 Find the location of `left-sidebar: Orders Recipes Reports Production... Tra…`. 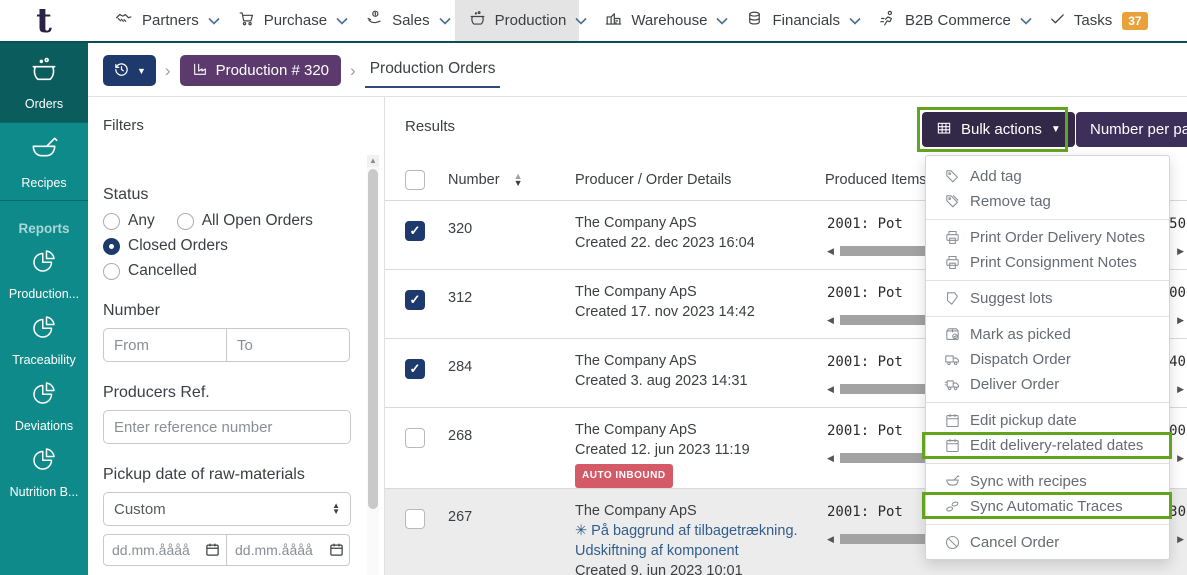

left-sidebar: Orders Recipes Reports Production... Tra… is located at coordinates (44, 309).